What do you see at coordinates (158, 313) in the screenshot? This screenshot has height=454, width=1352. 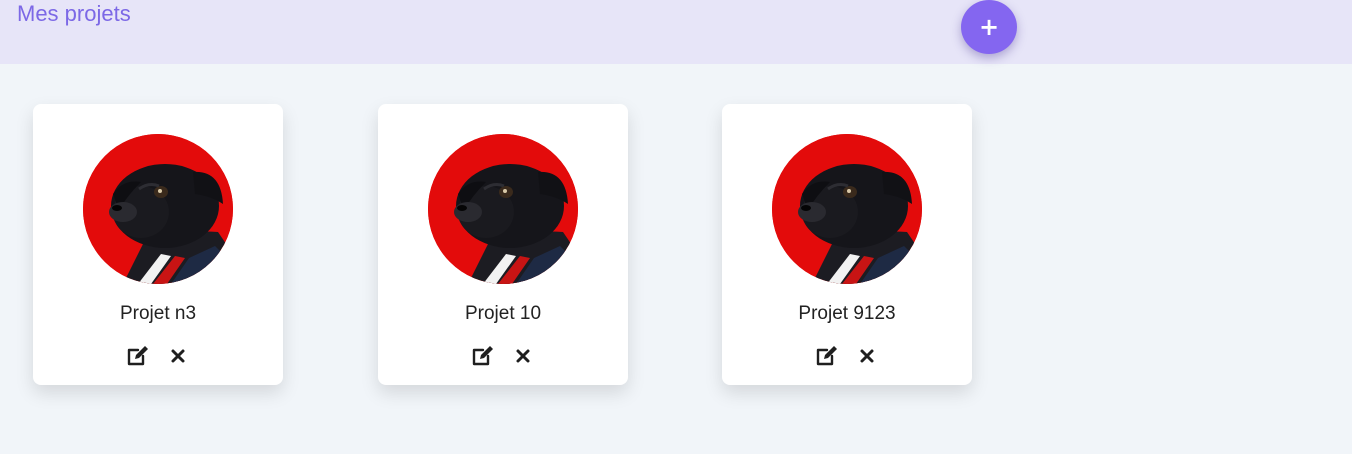 I see `project-name: Projet n3` at bounding box center [158, 313].